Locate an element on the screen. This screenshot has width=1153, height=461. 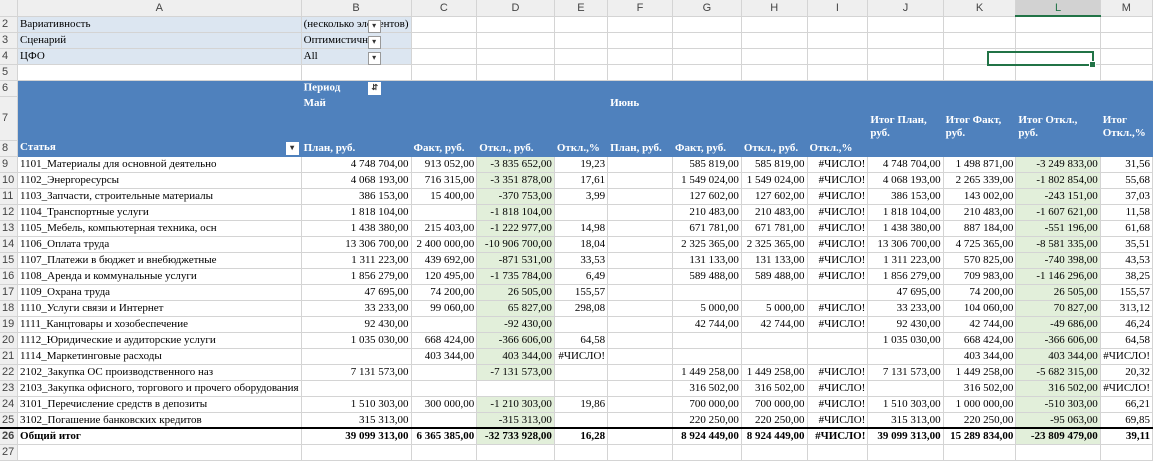
value-cell: -1 210 303,00 is located at coordinates (515, 404).